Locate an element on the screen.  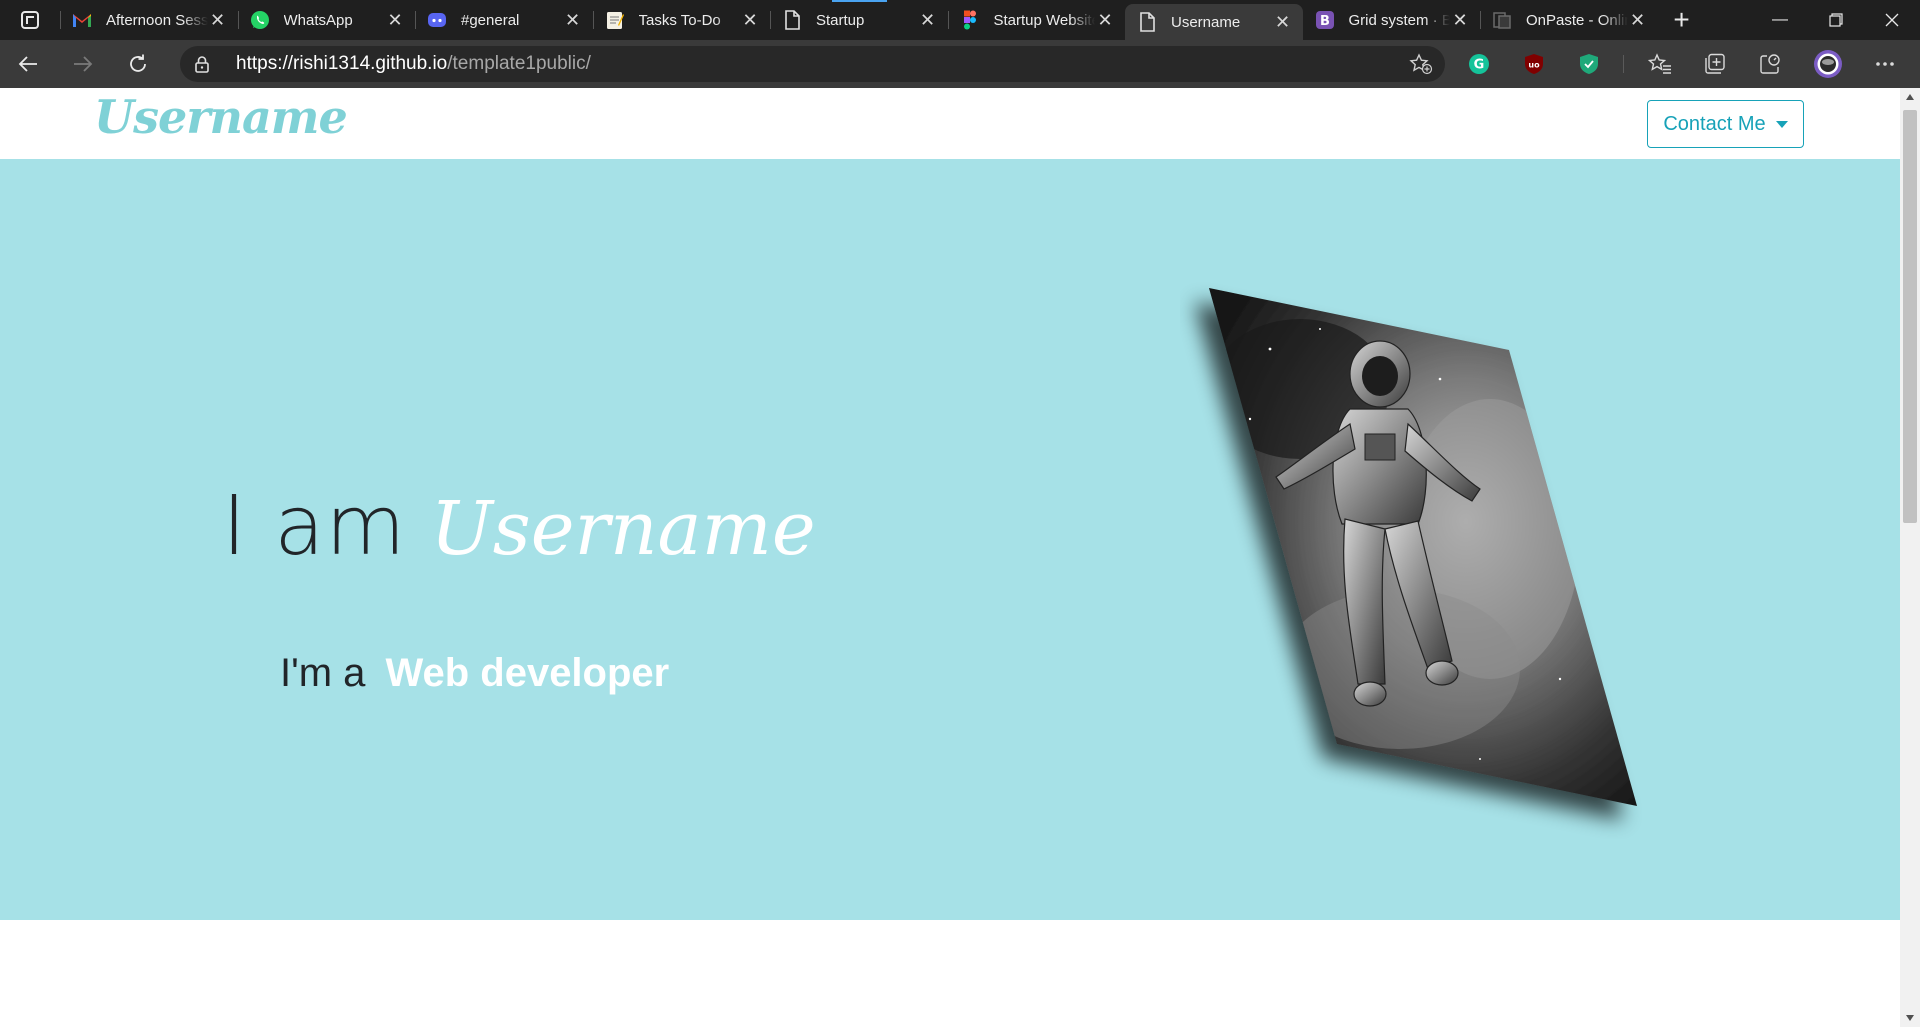
back-button is located at coordinates (27, 64).